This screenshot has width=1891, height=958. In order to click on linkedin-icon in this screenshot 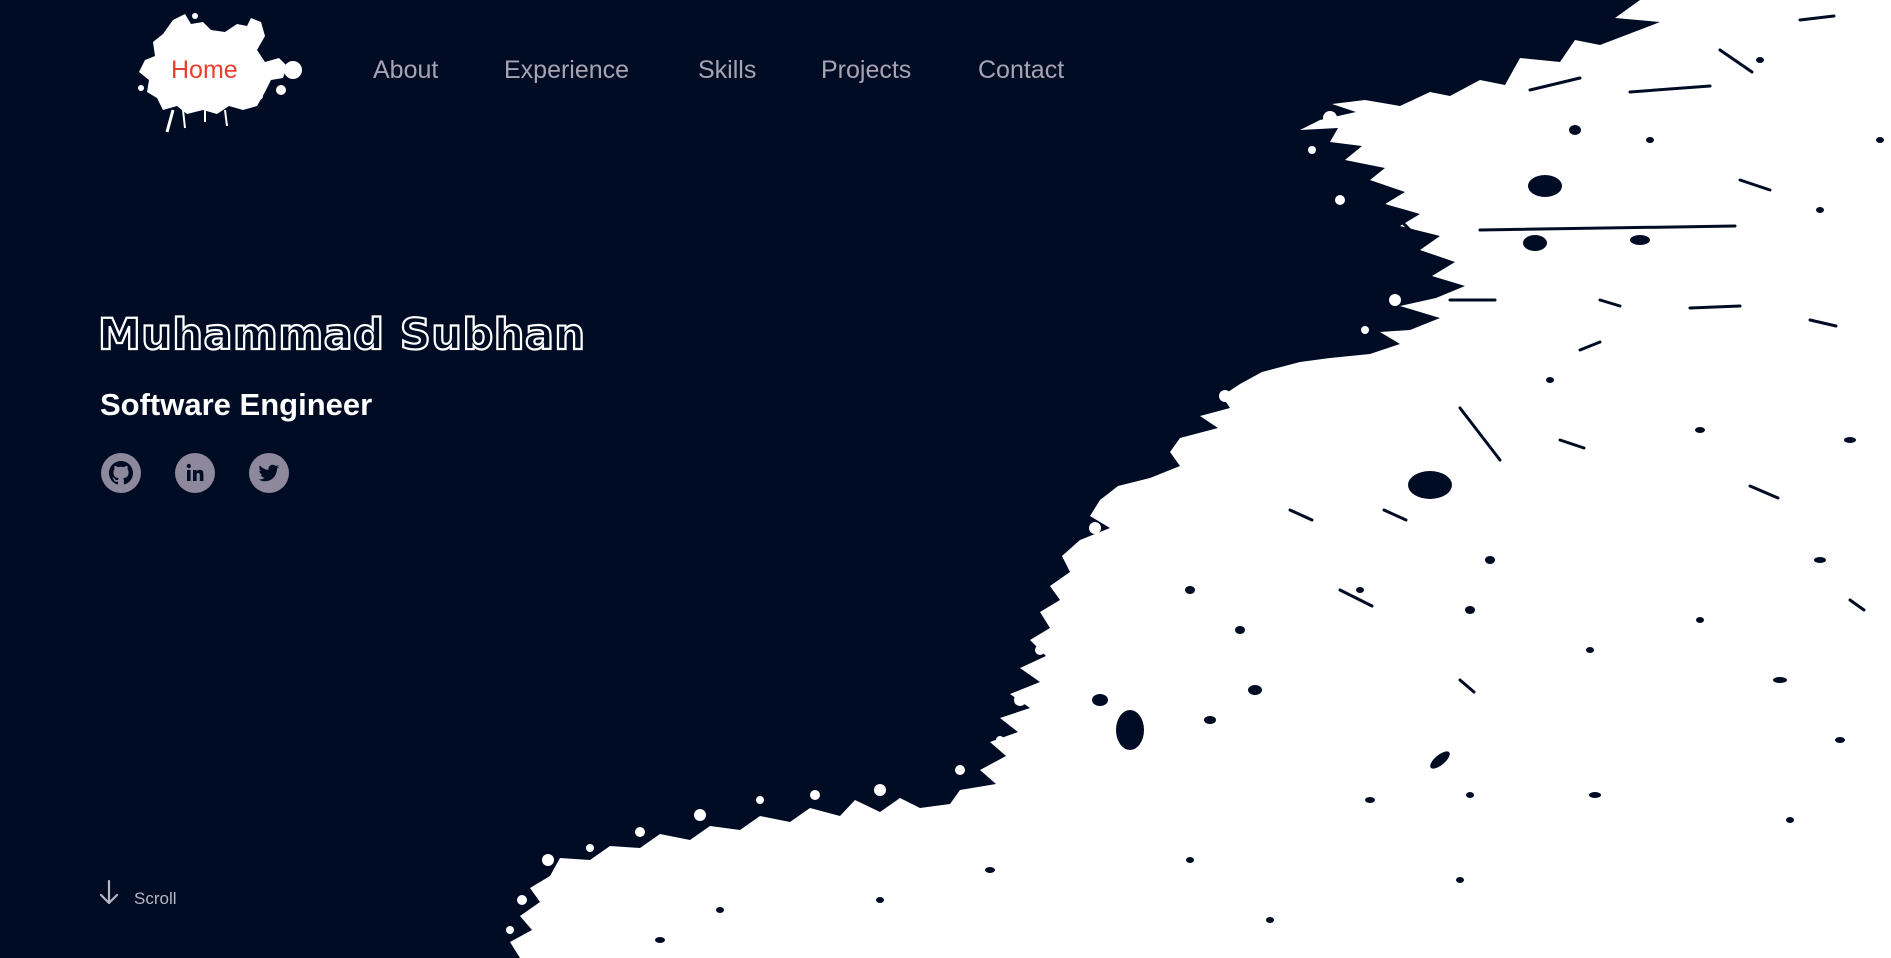, I will do `click(195, 472)`.